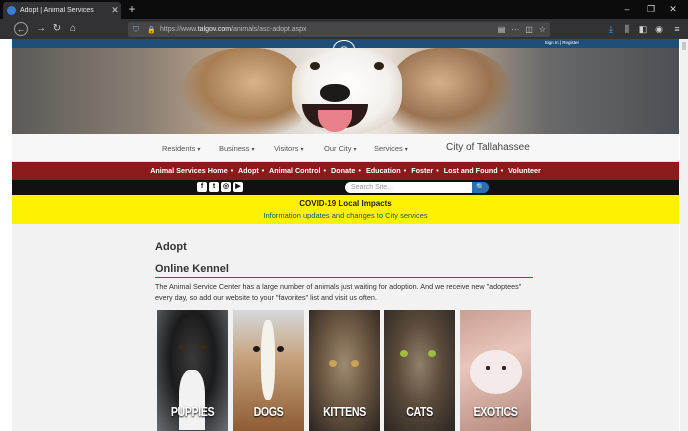 This screenshot has width=688, height=431. What do you see at coordinates (151, 30) in the screenshot?
I see `lock-icon: 🔒` at bounding box center [151, 30].